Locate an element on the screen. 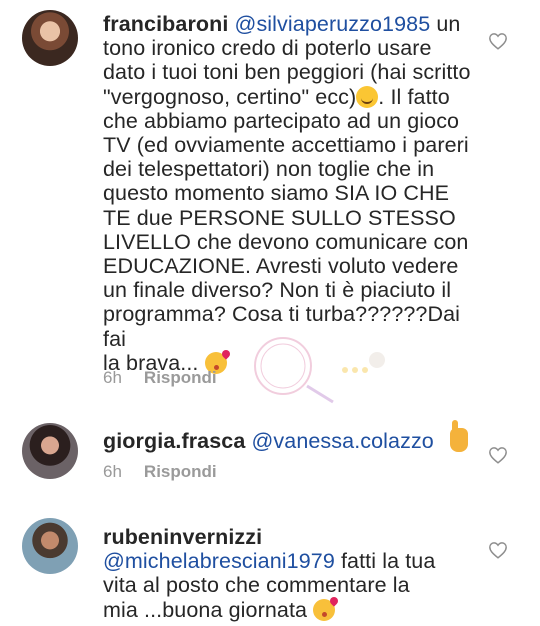 The height and width of the screenshot is (626, 540). comment-text: giorgia.frasca @vanessa.colazzo is located at coordinates (303, 436).